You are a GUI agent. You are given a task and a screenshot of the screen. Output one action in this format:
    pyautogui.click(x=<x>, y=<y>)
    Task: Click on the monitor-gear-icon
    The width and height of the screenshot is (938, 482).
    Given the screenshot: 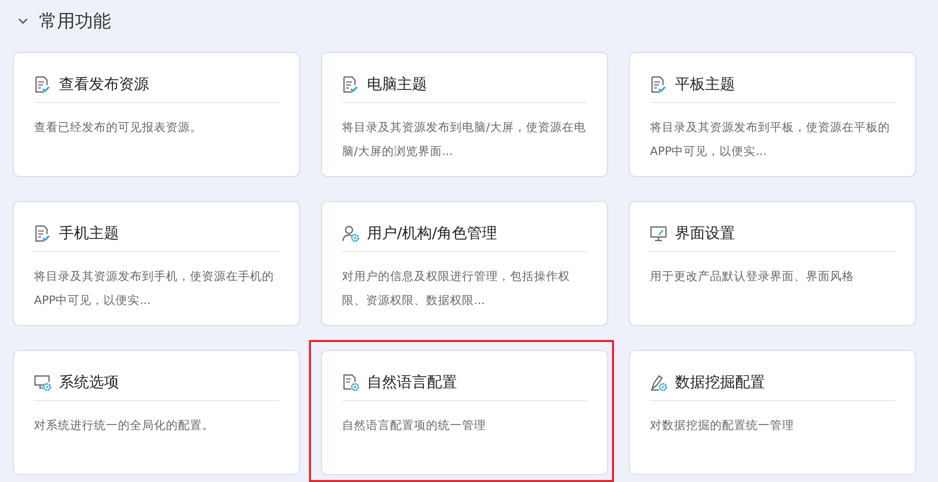 What is the action you would take?
    pyautogui.click(x=42, y=382)
    